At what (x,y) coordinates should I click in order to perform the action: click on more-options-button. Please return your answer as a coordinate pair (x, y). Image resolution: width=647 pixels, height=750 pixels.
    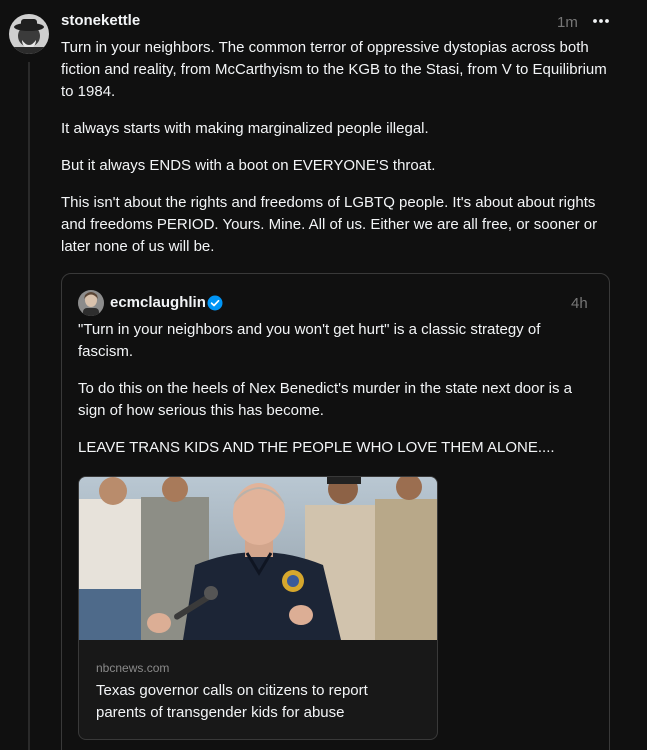
    Looking at the image, I should click on (601, 21).